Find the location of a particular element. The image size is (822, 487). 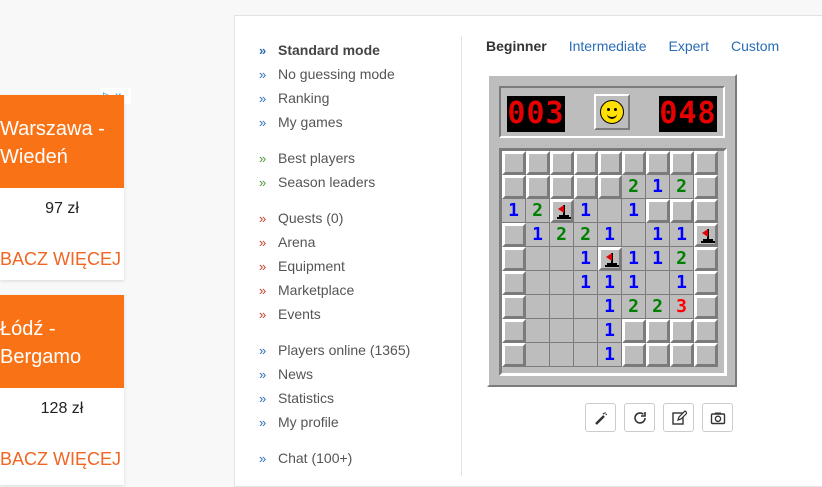

cell-number: 3 is located at coordinates (682, 307).